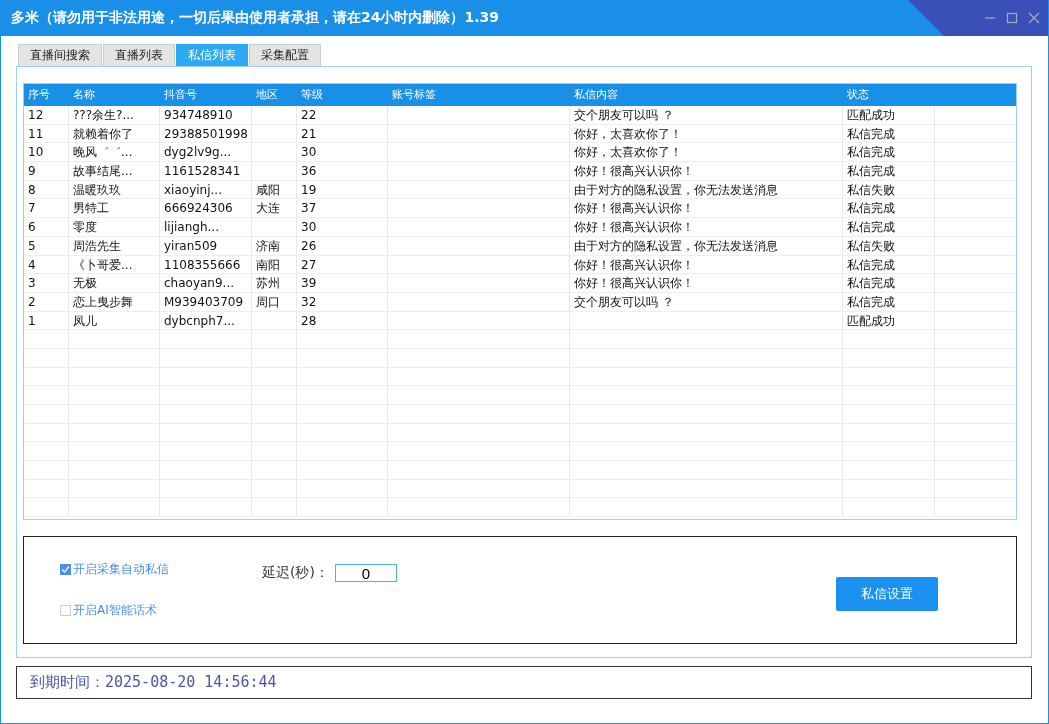 The height and width of the screenshot is (724, 1049). I want to click on name-cell: 零度, so click(114, 227).